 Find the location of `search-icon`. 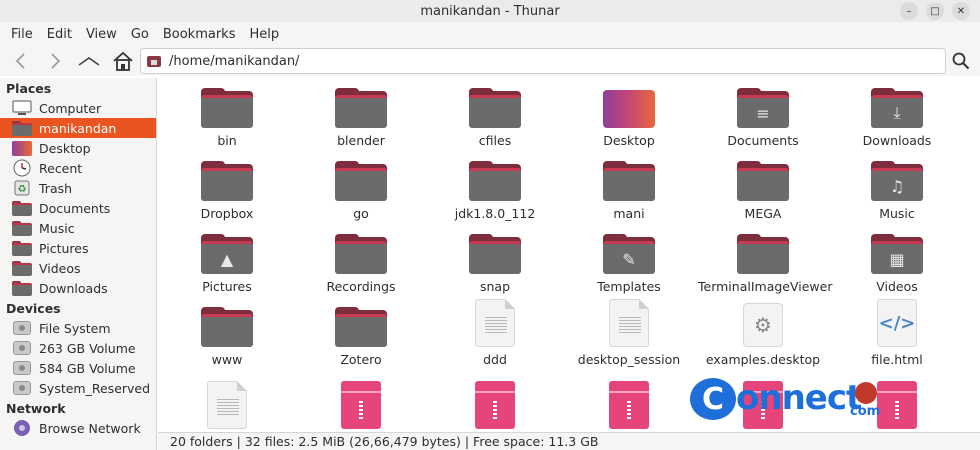

search-icon is located at coordinates (961, 61).